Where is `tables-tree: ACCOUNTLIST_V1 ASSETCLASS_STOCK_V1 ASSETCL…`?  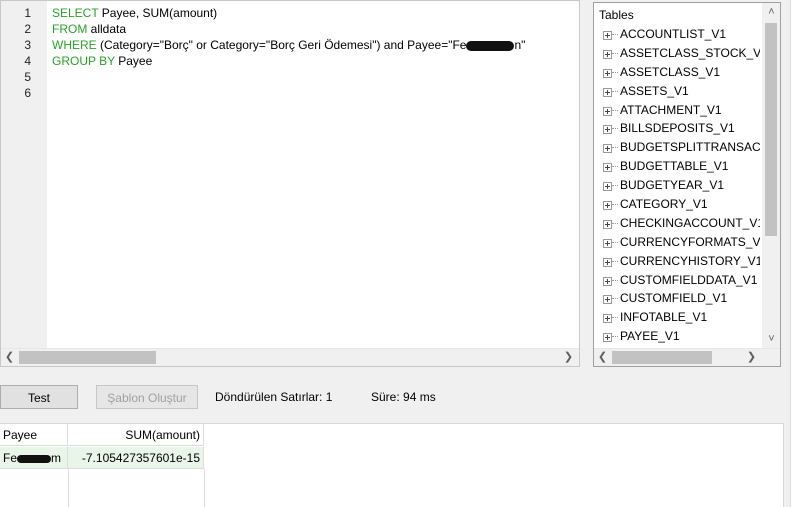 tables-tree: ACCOUNTLIST_V1 ASSETCLASS_STOCK_V1 ASSETCL… is located at coordinates (679, 185).